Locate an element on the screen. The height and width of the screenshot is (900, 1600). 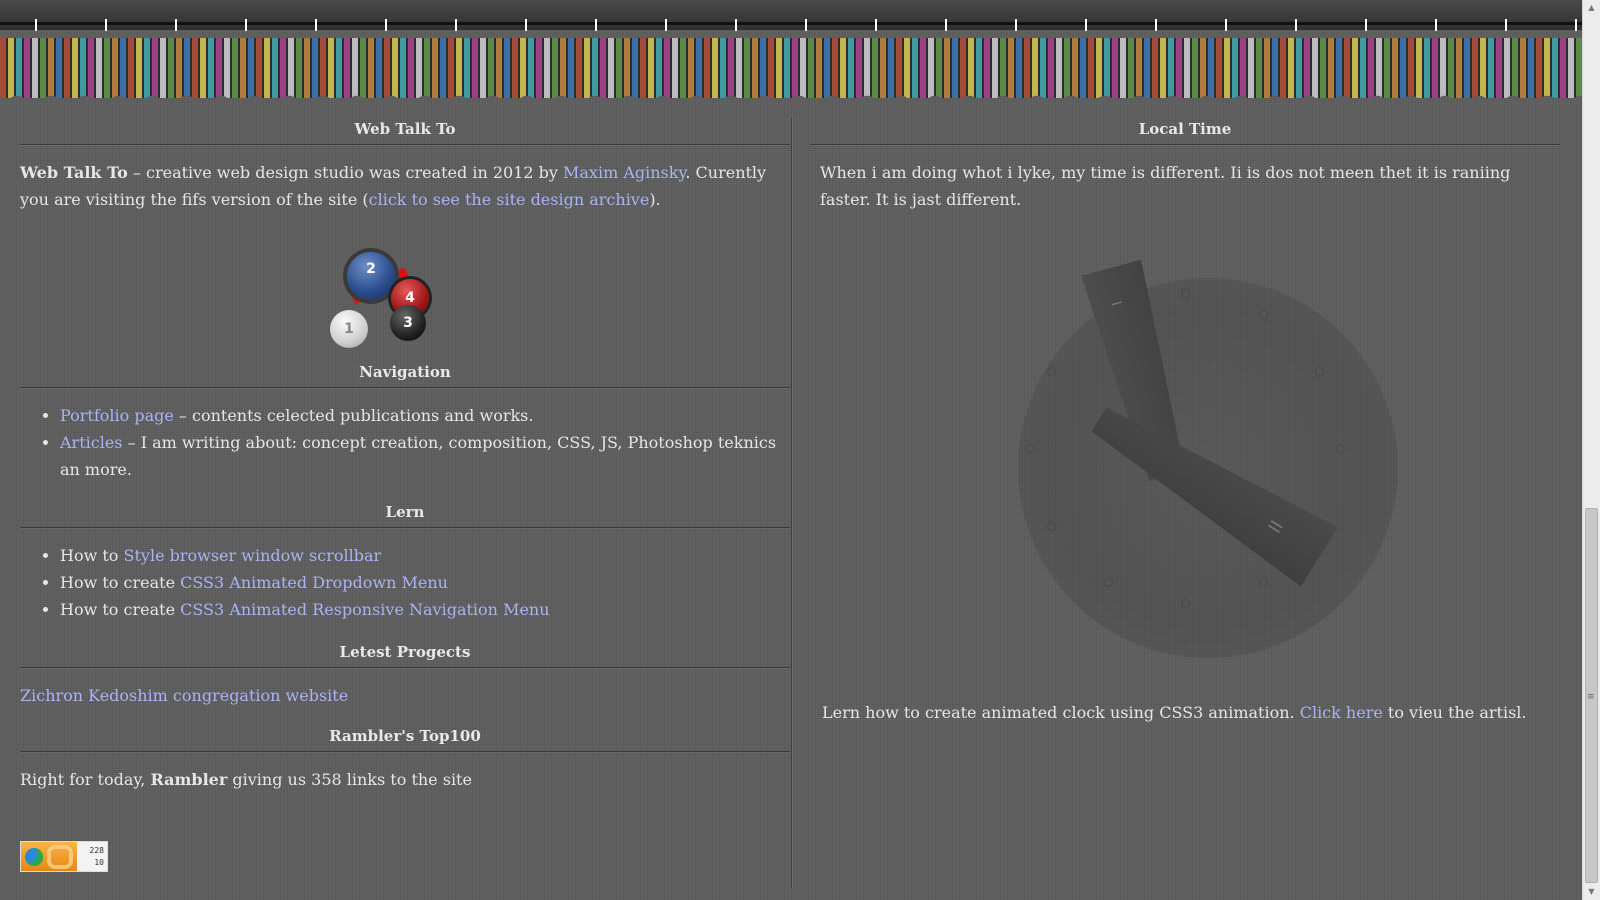
ball-2-icon: 2 is located at coordinates (371, 276).